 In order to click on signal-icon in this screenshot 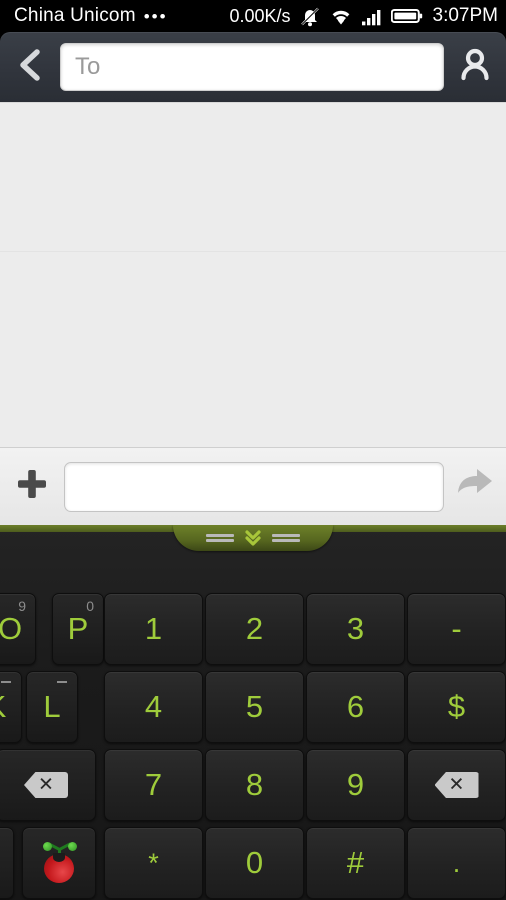, I will do `click(372, 16)`.